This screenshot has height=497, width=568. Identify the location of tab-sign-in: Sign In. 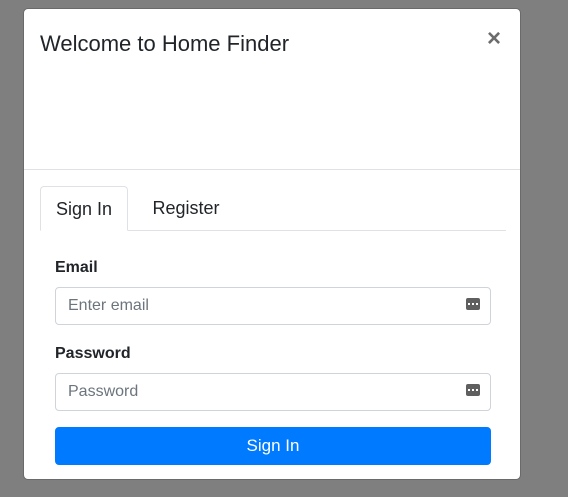
(84, 208).